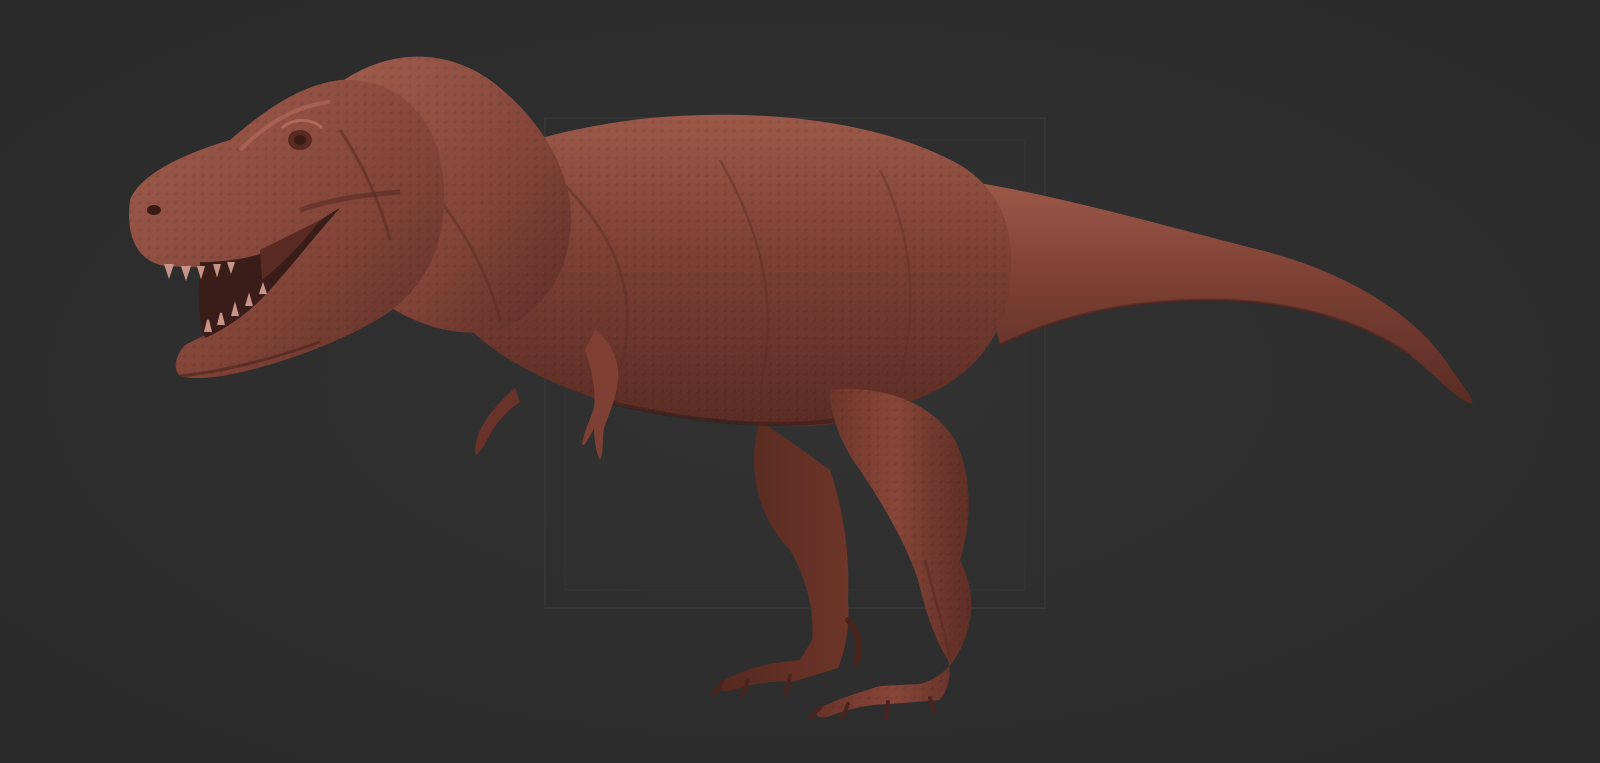  What do you see at coordinates (154, 210) in the screenshot?
I see `nostril` at bounding box center [154, 210].